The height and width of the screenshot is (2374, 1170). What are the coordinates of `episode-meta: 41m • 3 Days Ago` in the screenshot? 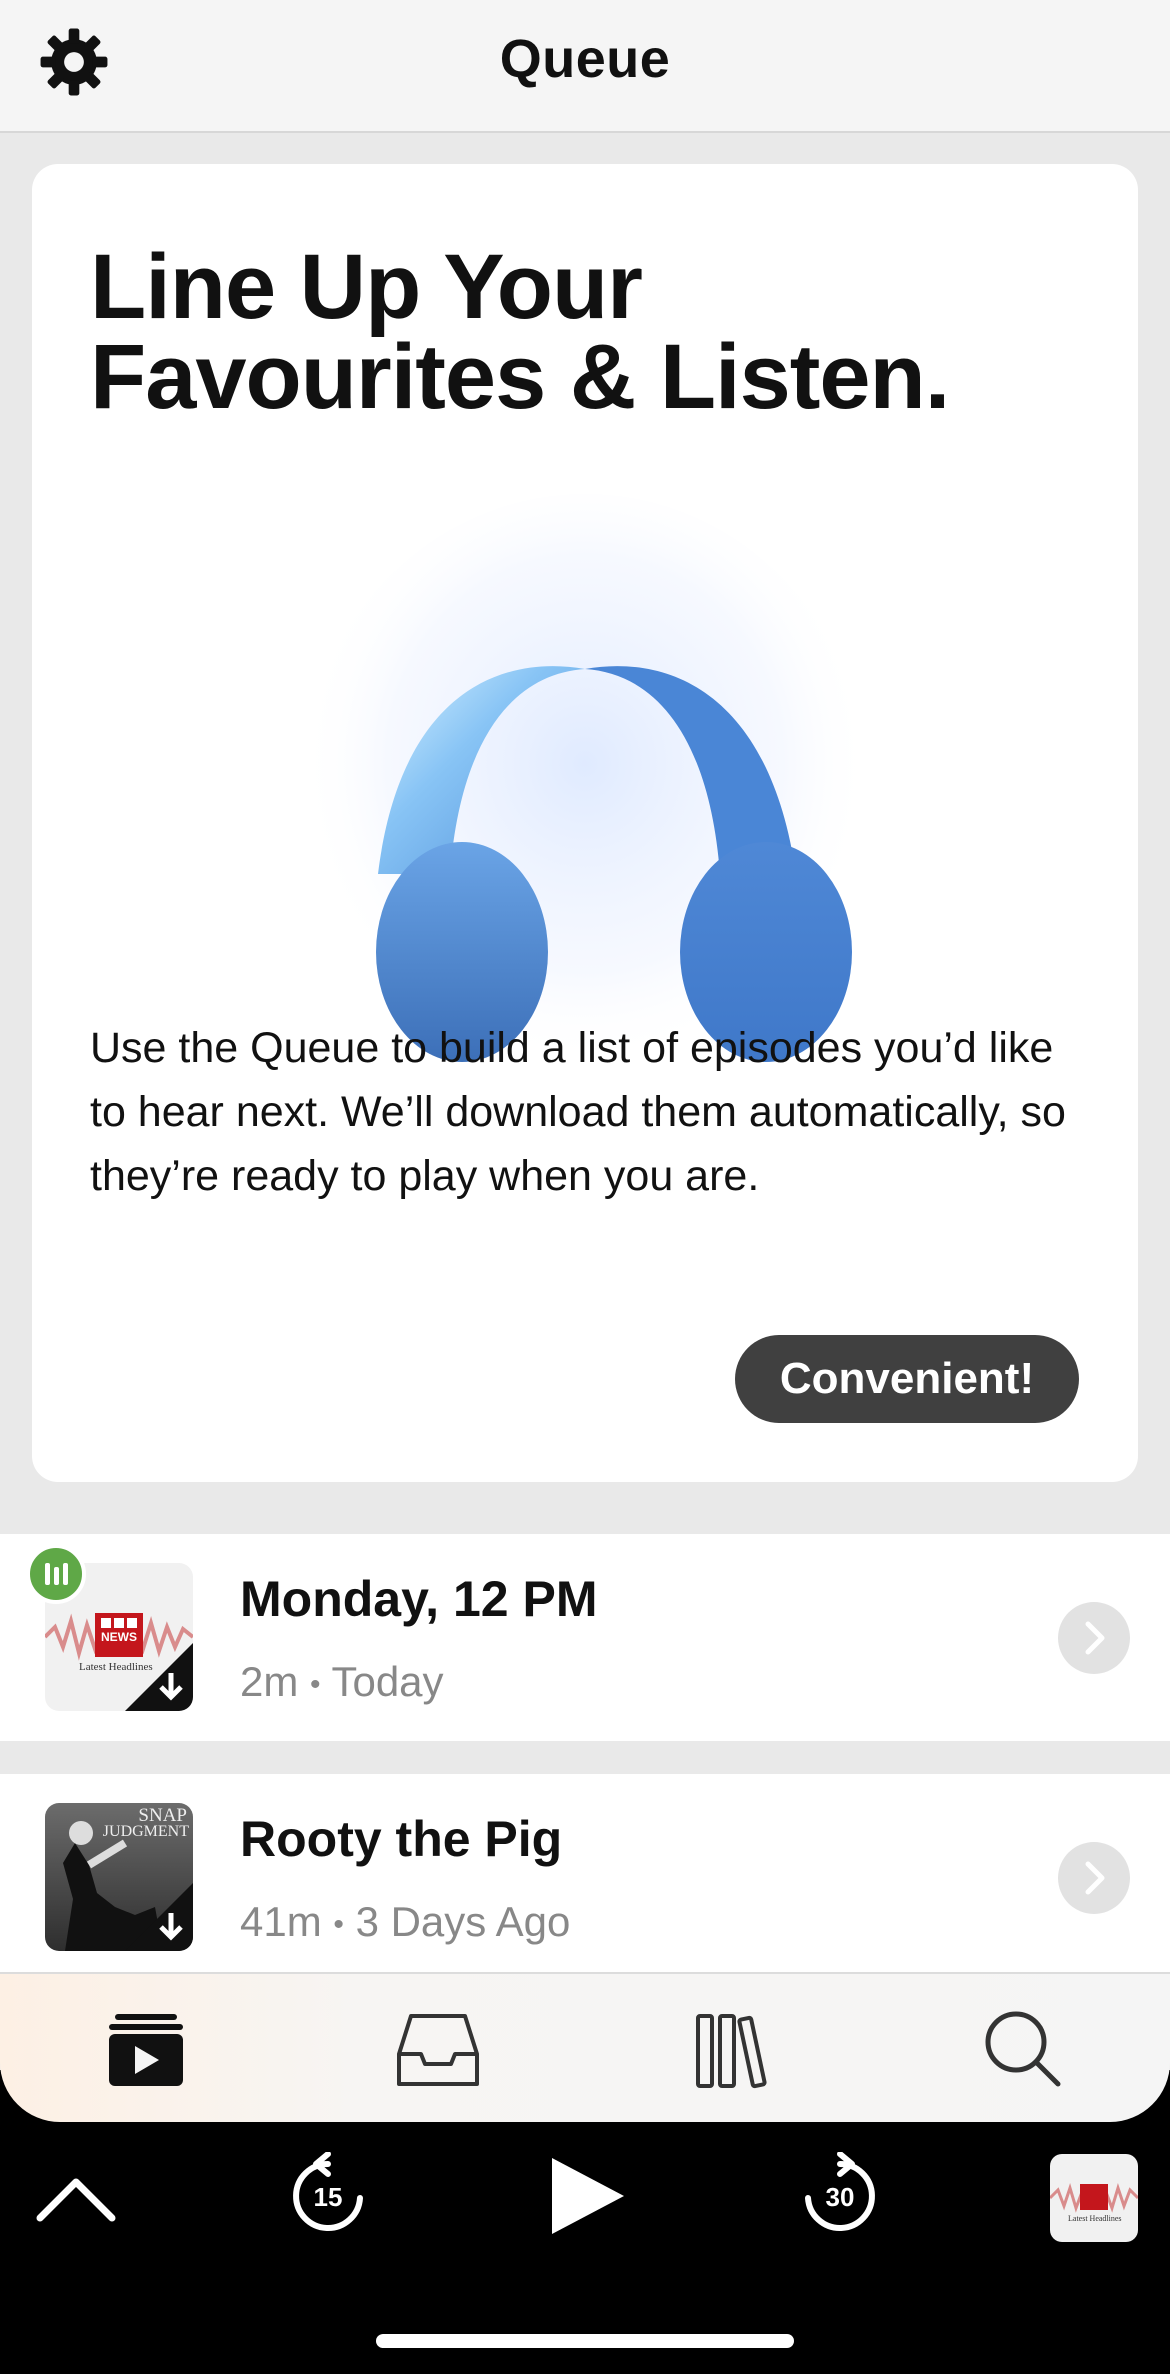 It's located at (405, 1922).